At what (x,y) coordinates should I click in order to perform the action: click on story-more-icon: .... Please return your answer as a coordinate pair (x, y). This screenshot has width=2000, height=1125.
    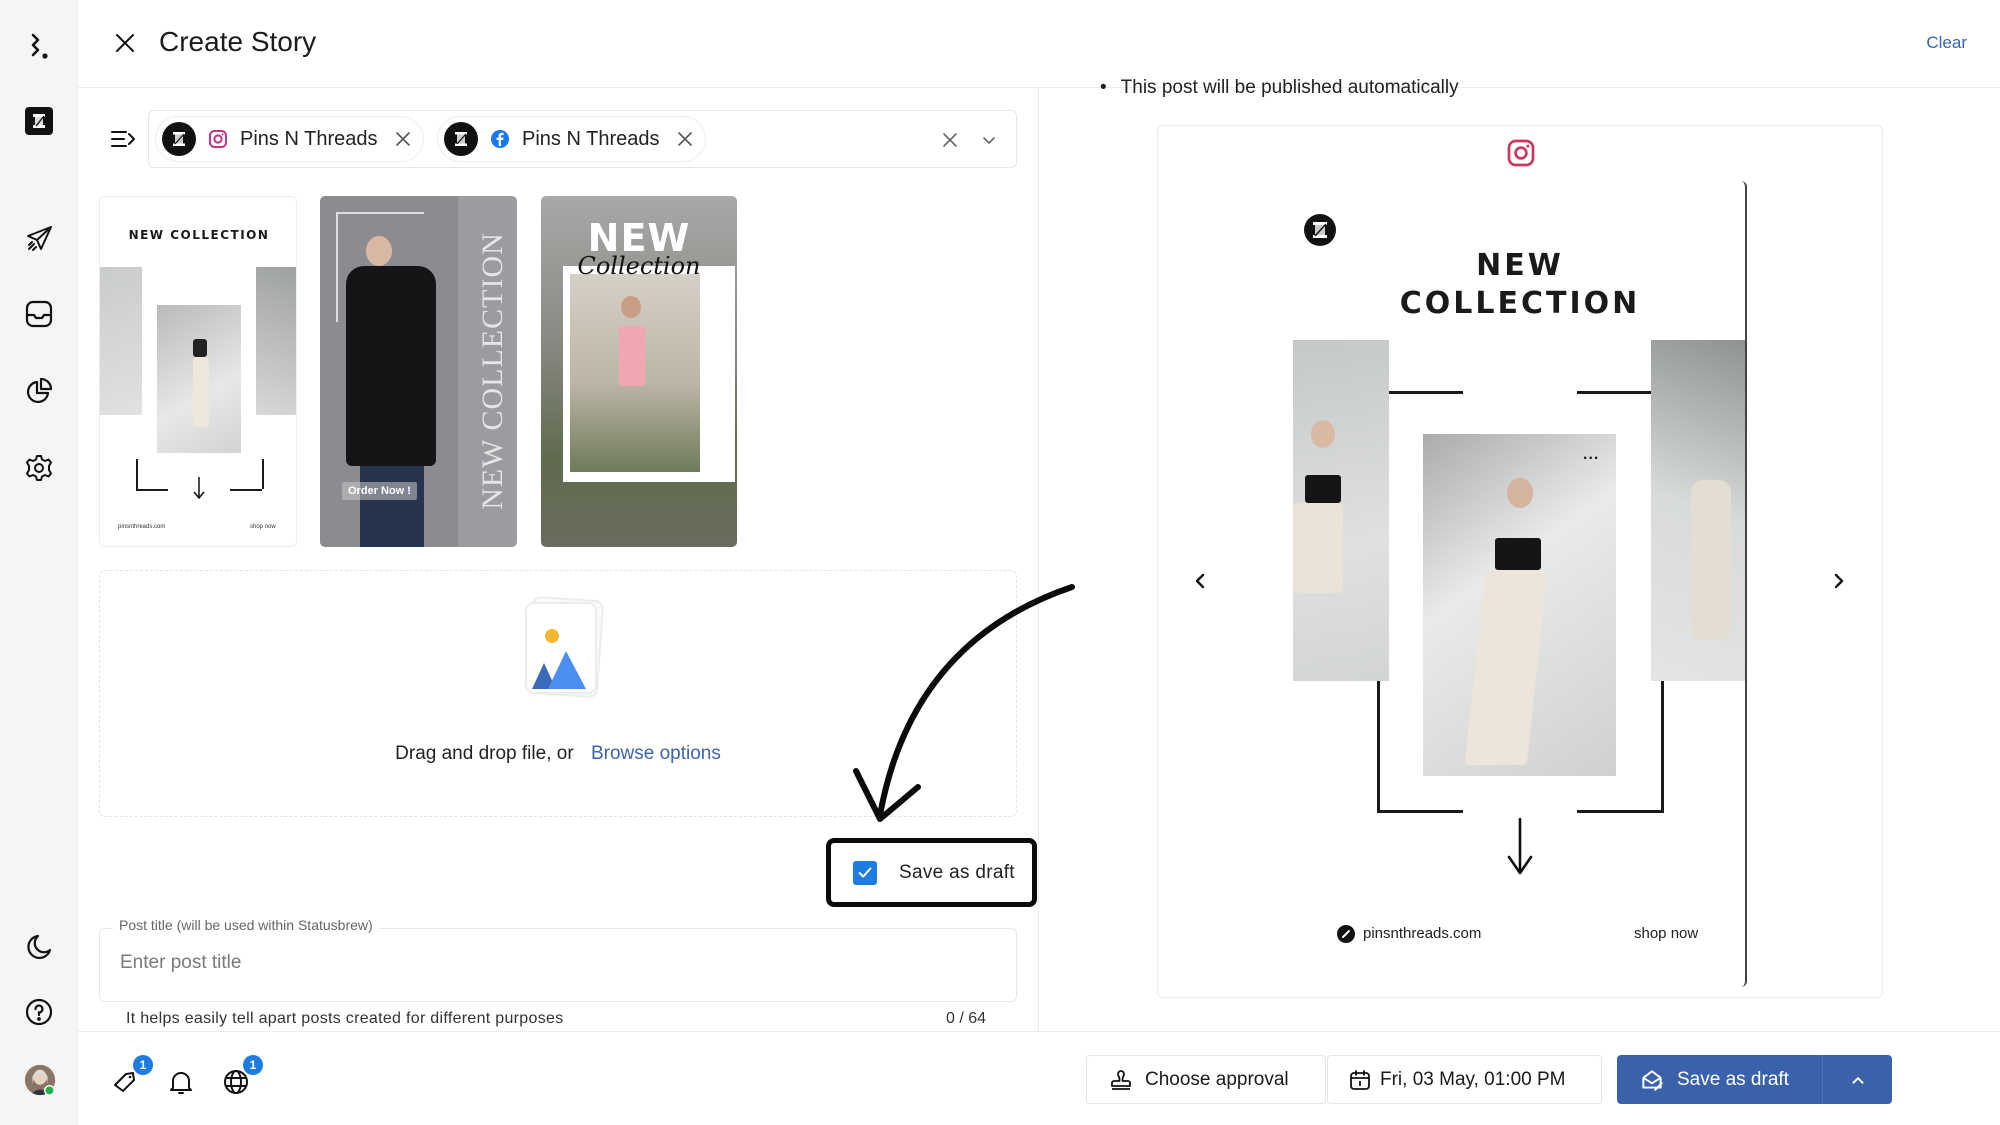
    Looking at the image, I should click on (1591, 454).